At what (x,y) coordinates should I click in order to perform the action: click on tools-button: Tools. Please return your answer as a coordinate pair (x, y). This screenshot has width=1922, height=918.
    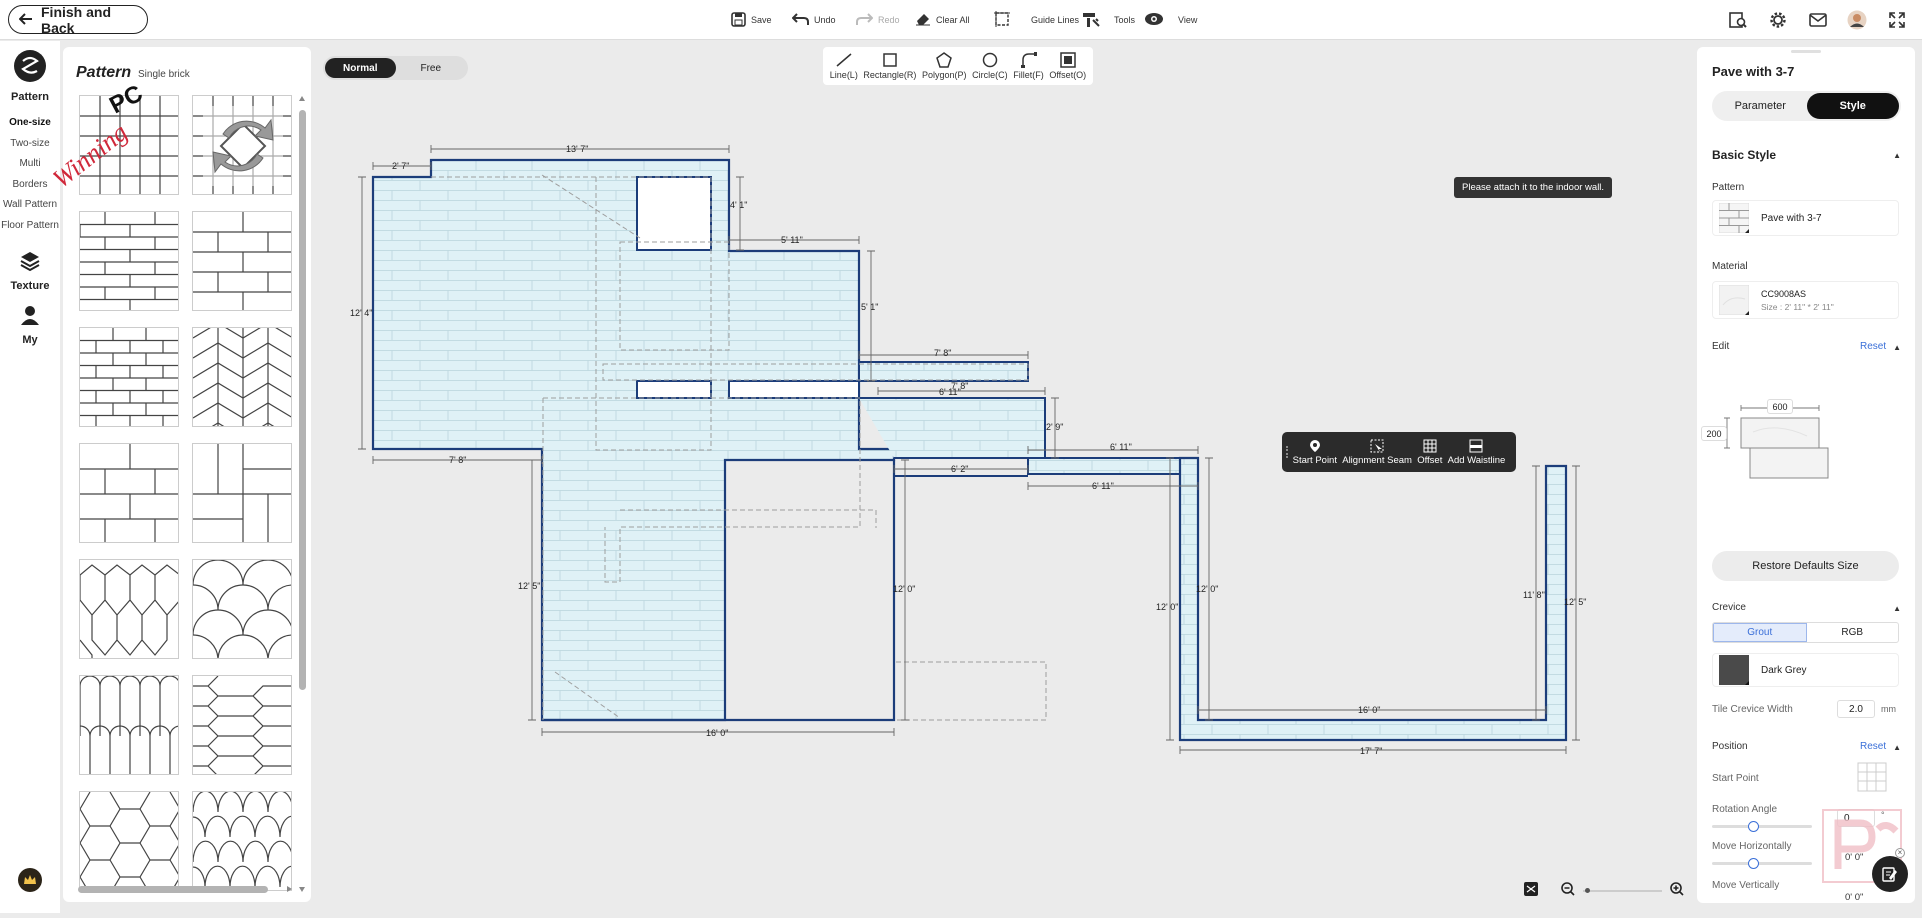
    Looking at the image, I should click on (1108, 20).